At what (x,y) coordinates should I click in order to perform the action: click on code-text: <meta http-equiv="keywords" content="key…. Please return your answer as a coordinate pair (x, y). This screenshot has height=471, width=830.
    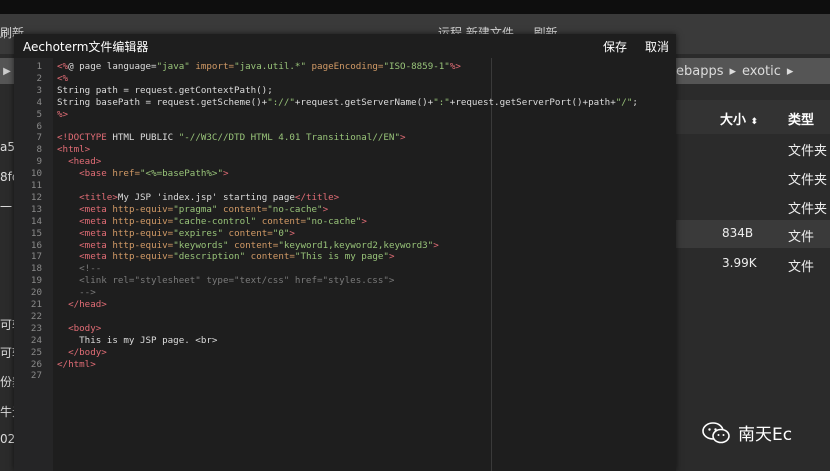
    Looking at the image, I should click on (259, 245).